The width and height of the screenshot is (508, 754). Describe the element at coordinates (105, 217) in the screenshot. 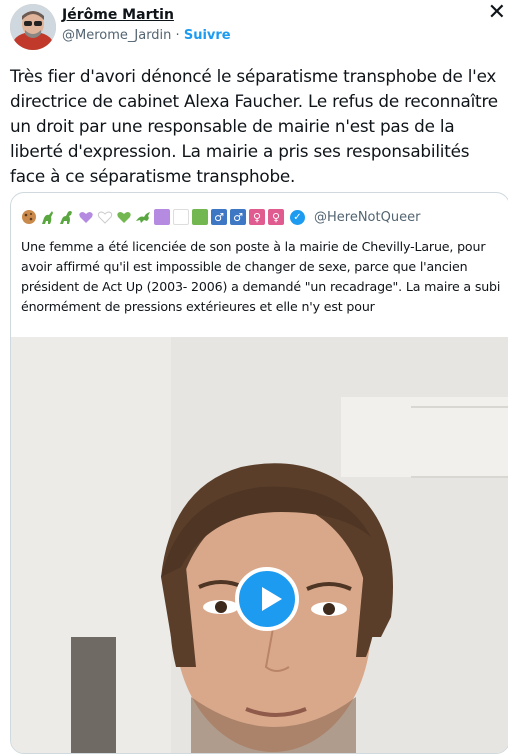

I see `white-heart-icon` at that location.